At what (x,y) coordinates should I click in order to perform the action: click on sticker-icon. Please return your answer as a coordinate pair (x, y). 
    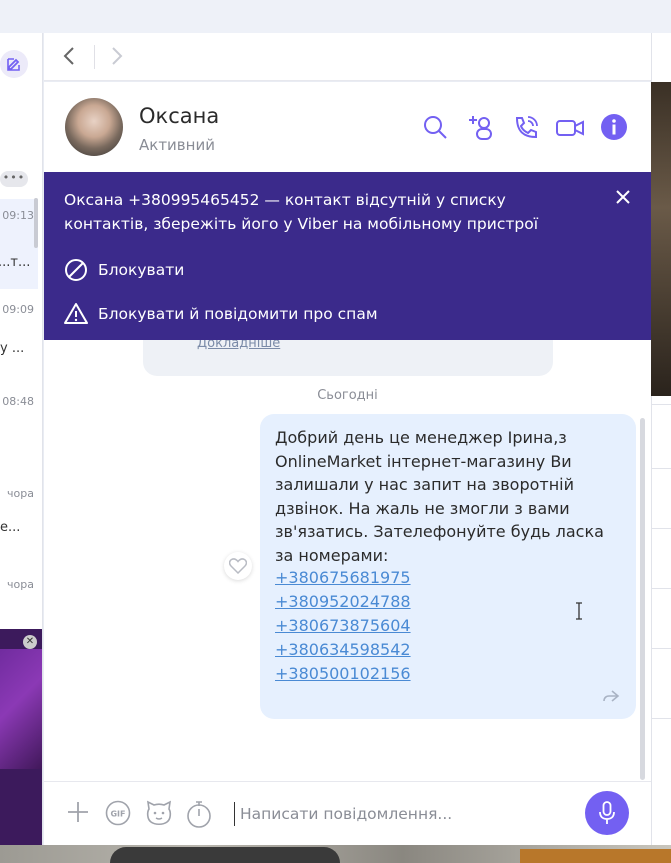
    Looking at the image, I should click on (159, 815).